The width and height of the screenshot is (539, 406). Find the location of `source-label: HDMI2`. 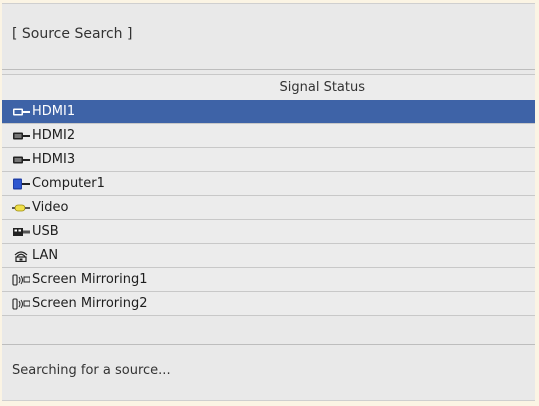

source-label: HDMI2 is located at coordinates (54, 135).